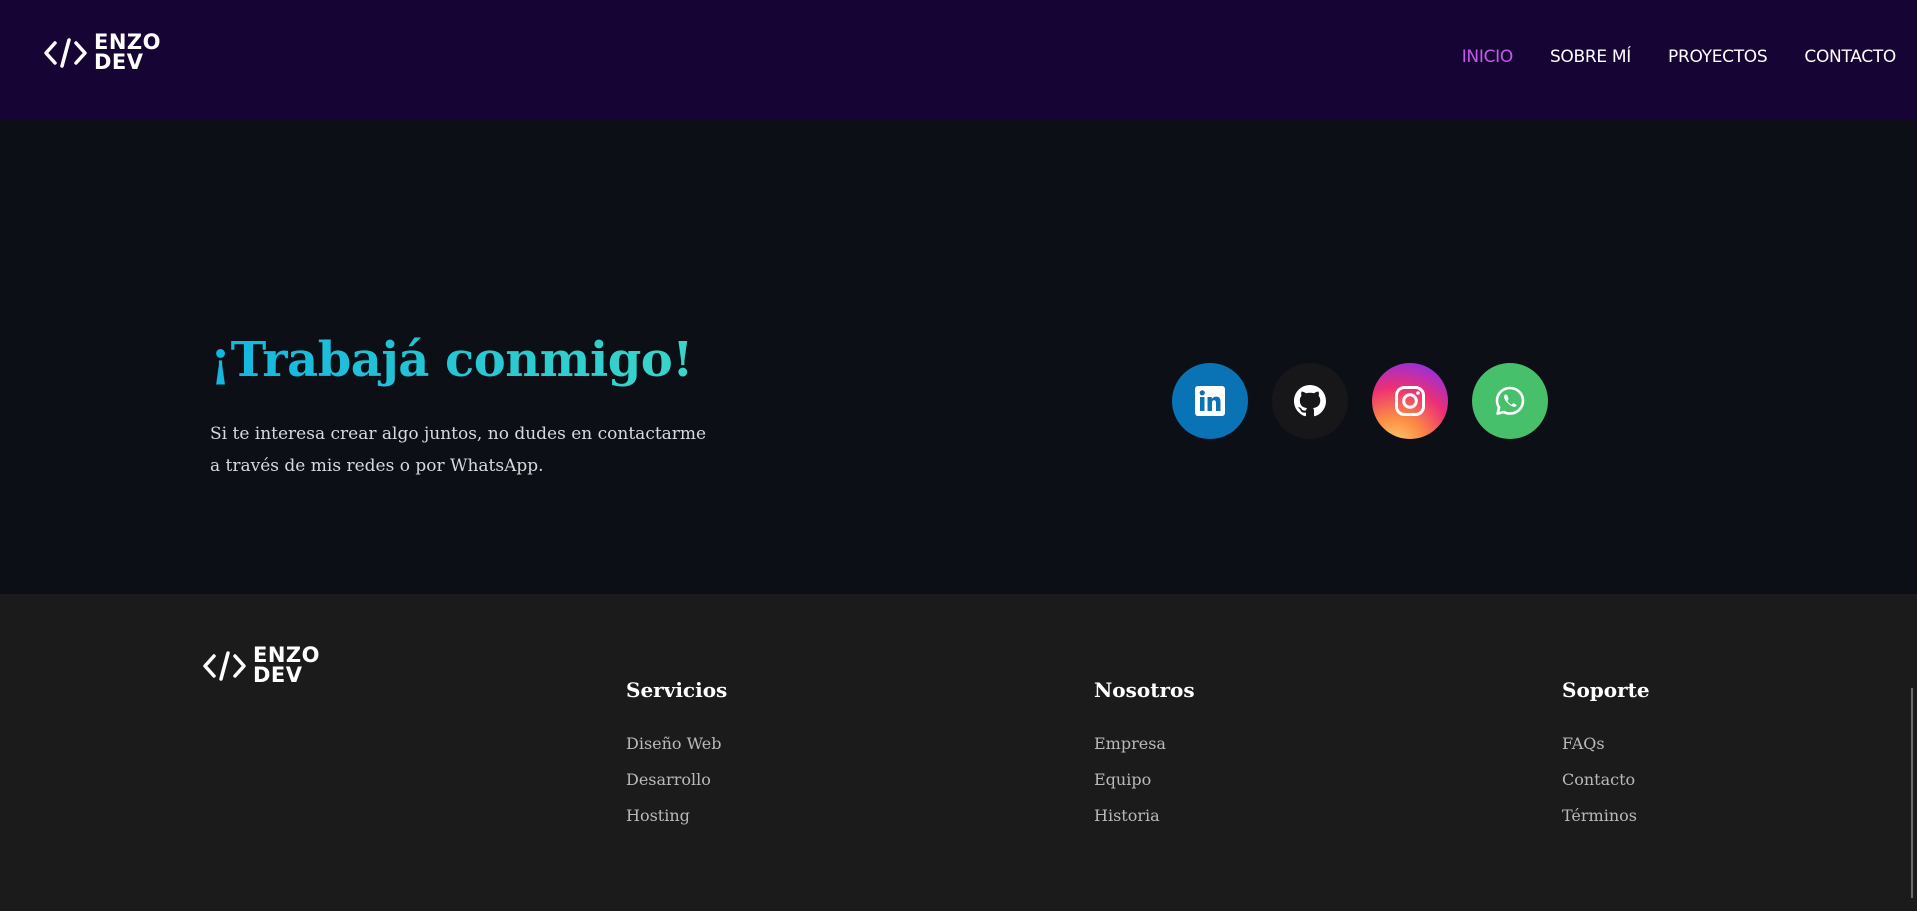  What do you see at coordinates (676, 780) in the screenshot?
I see `footer-link-desarrollo: Desarrollo` at bounding box center [676, 780].